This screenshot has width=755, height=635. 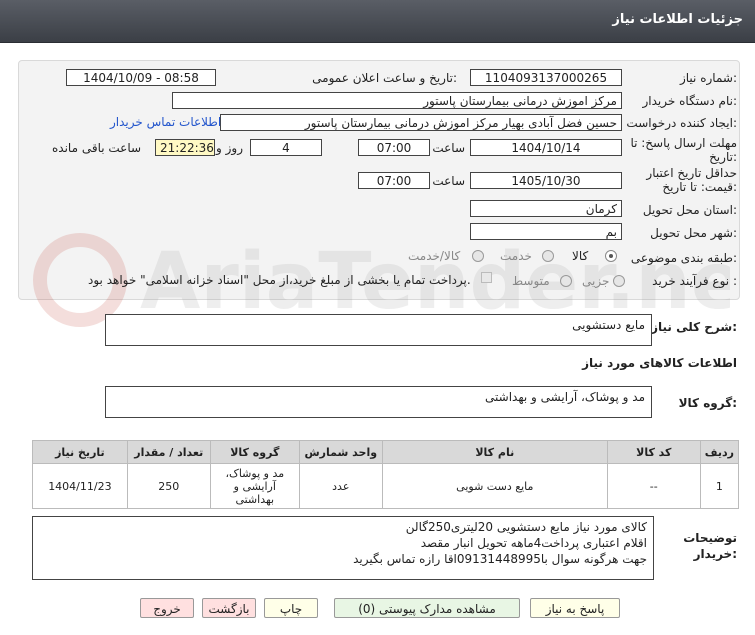 I want to click on deadline-label: مهلت ارسال پاسخ: تا تاریخ:, so click(x=683, y=150).